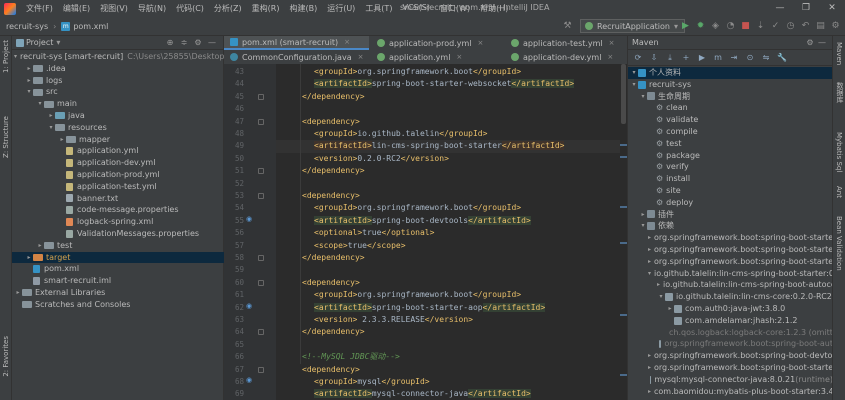  I want to click on bean-validation-tool-button: Bean Validation, so click(839, 243).